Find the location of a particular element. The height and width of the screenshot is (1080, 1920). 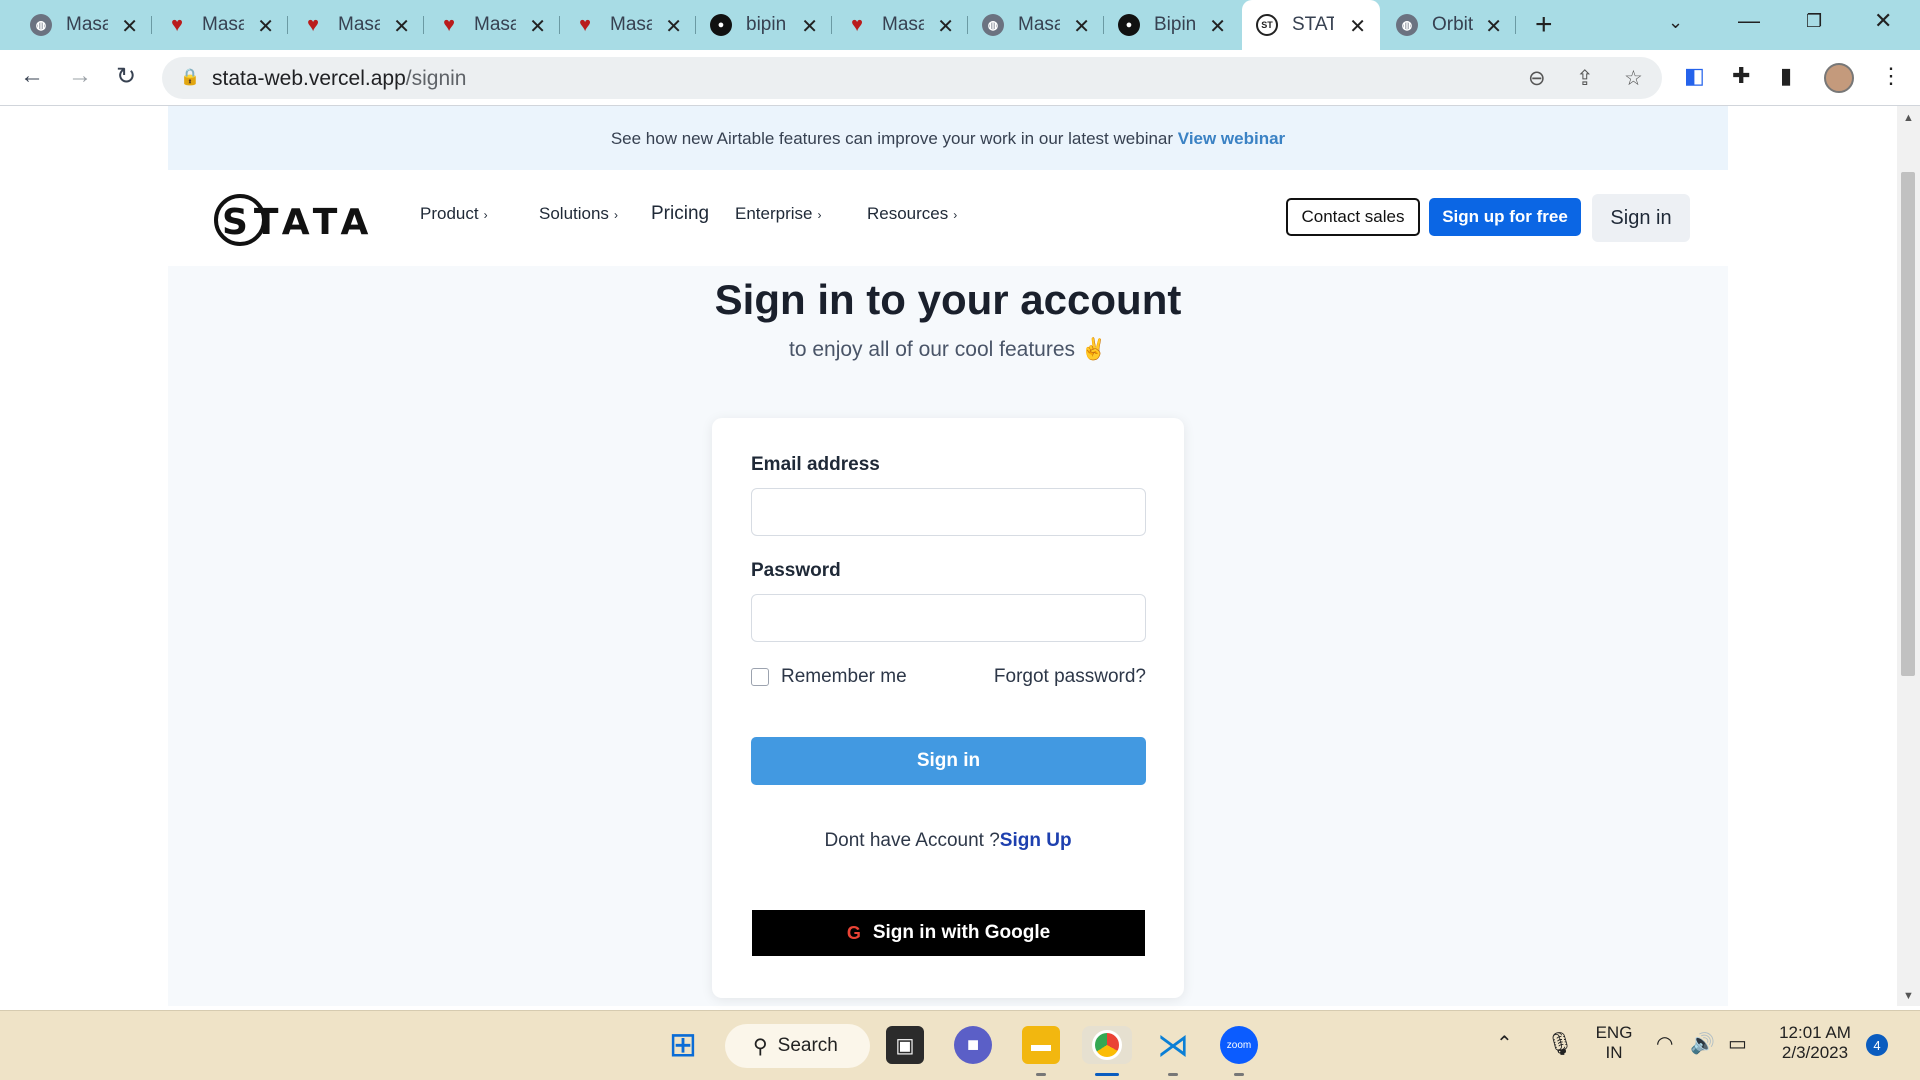

bookmark-star-icon: ☆ is located at coordinates (1633, 78).